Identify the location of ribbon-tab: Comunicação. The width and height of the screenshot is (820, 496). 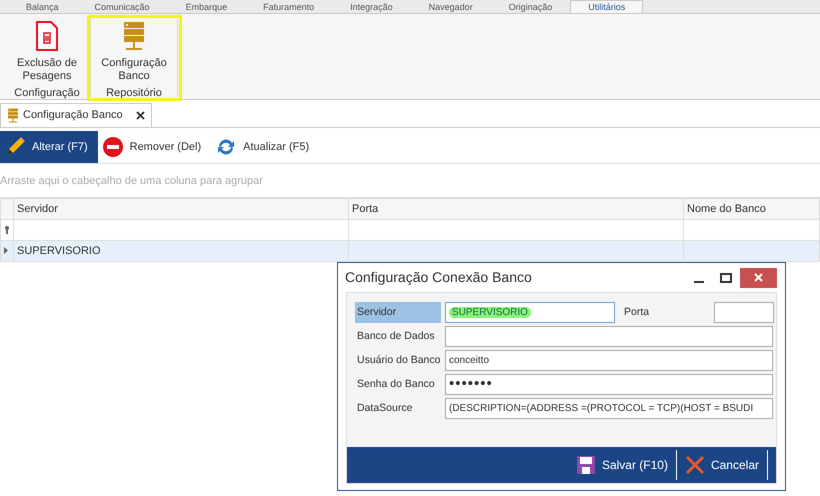
(122, 6).